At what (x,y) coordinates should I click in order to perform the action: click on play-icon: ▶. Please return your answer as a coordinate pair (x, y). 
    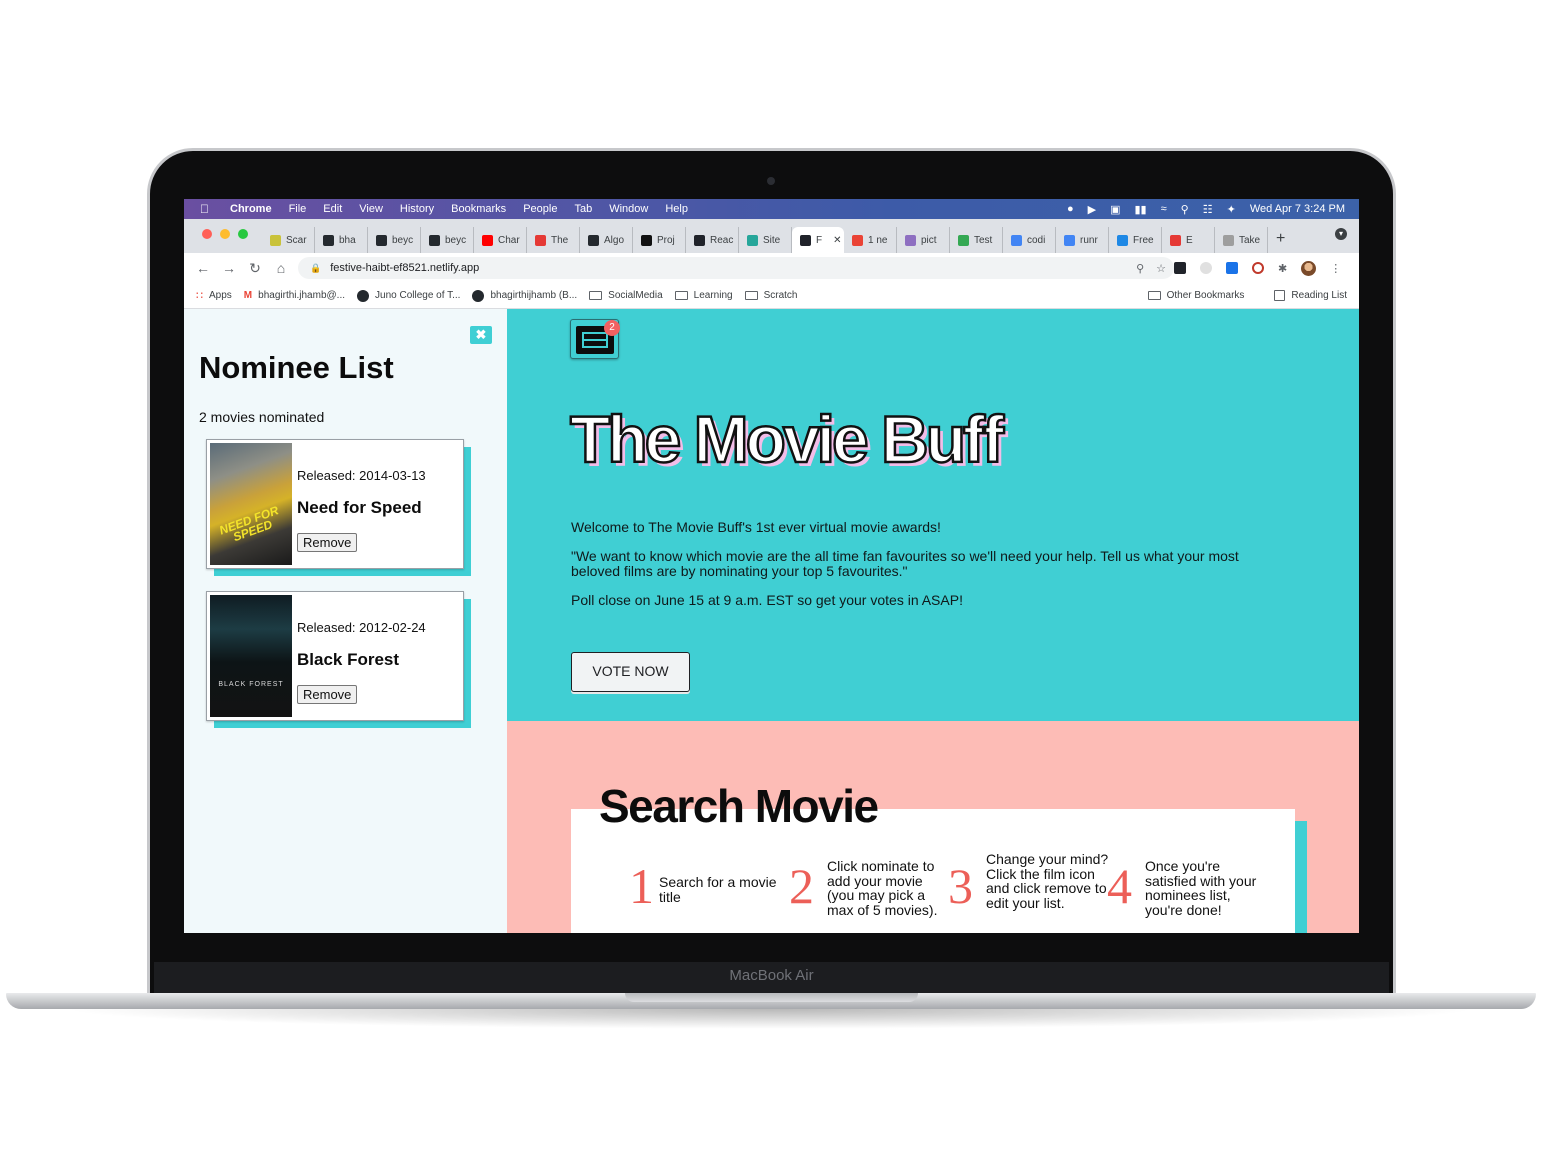
    Looking at the image, I should click on (1092, 209).